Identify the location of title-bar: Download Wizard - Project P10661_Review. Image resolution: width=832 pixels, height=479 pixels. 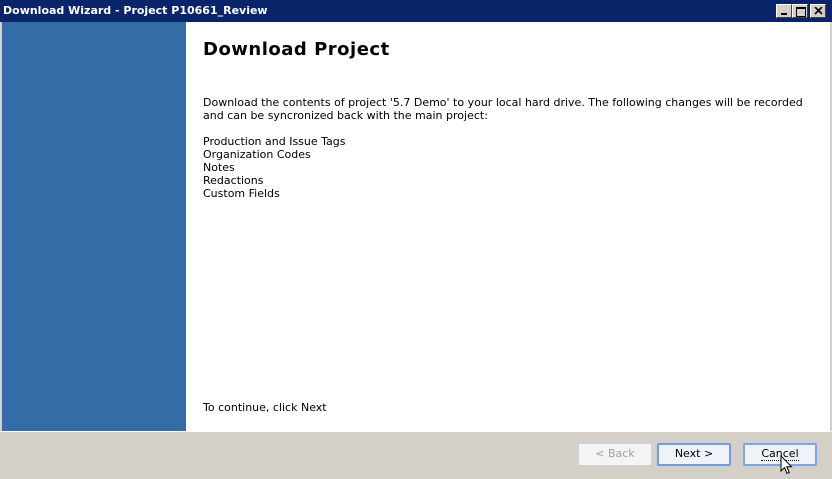
(416, 11).